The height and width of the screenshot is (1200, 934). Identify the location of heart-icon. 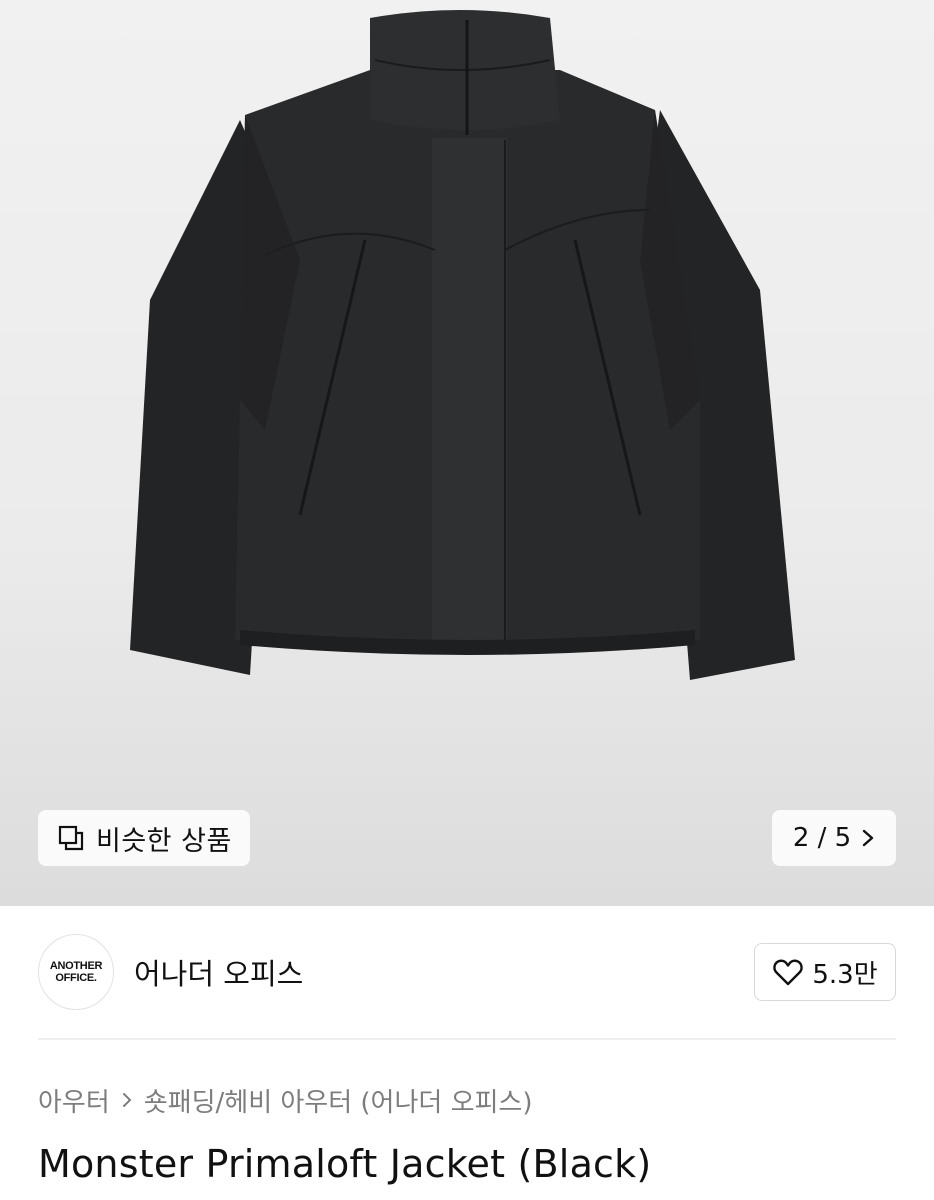
(788, 972).